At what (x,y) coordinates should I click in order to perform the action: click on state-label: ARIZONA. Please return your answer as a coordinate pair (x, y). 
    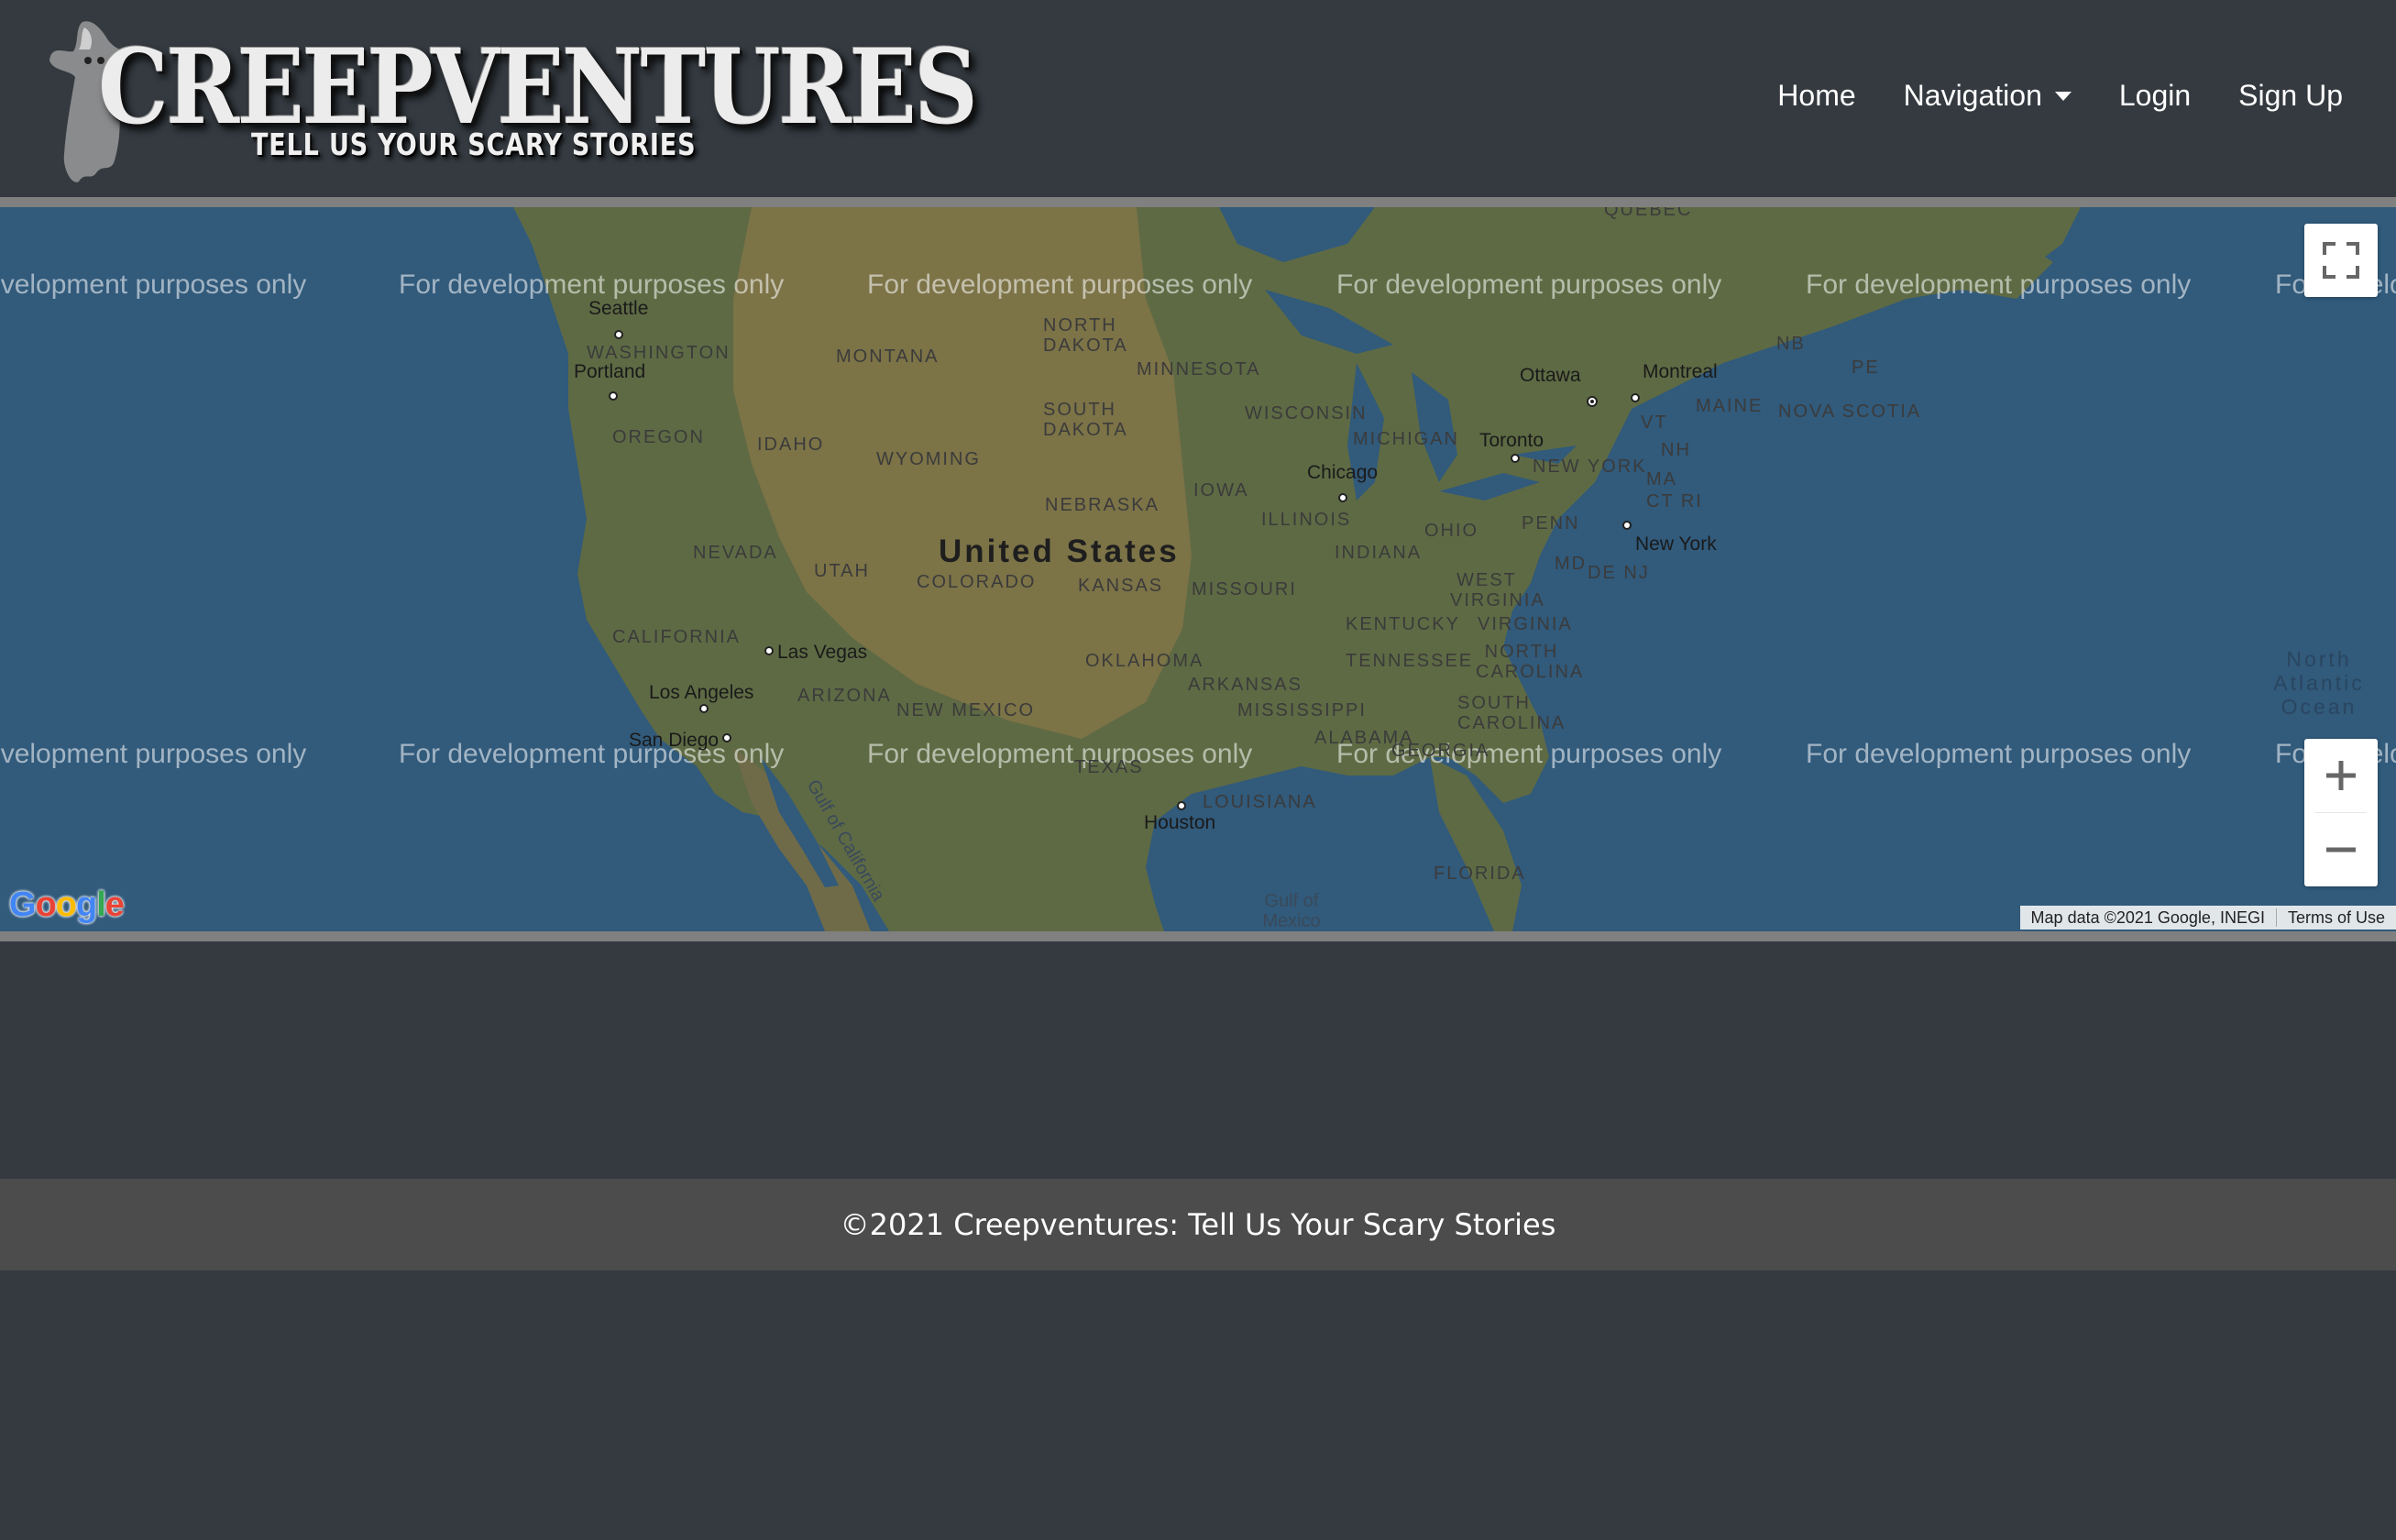
    Looking at the image, I should click on (844, 696).